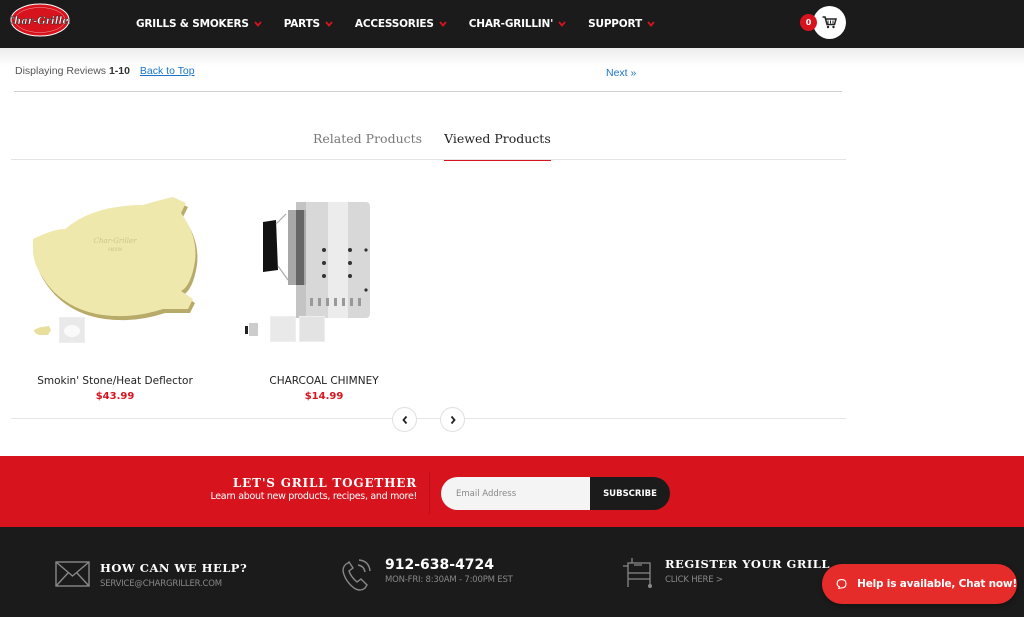  Describe the element at coordinates (174, 568) in the screenshot. I see `help-title: HOW CAN WE HELP?` at that location.